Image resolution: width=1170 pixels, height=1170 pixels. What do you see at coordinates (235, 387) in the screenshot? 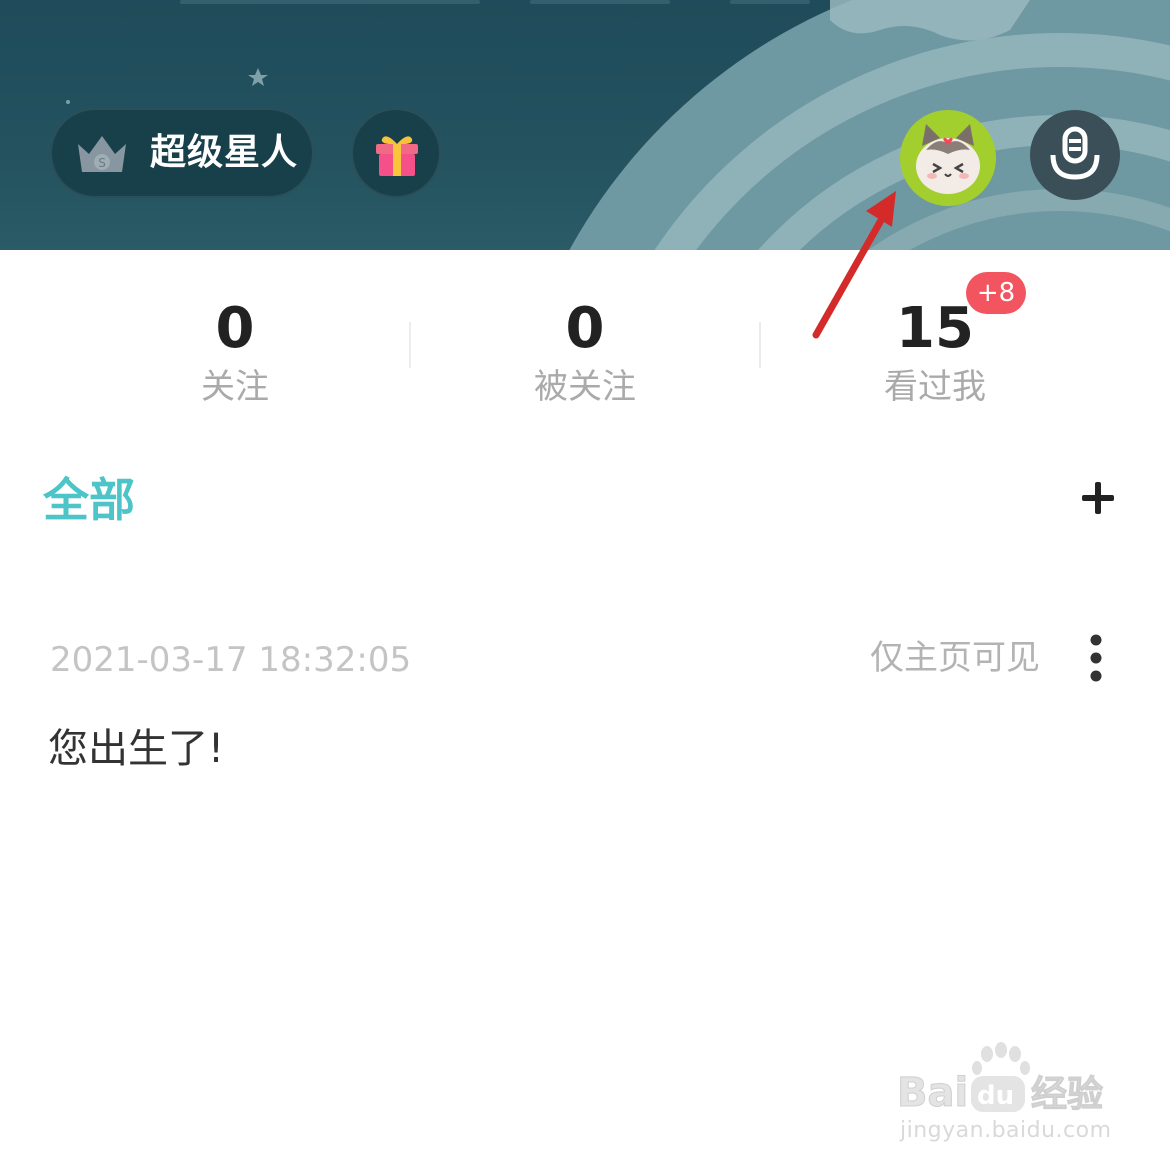
I see `following-label: 关注` at bounding box center [235, 387].